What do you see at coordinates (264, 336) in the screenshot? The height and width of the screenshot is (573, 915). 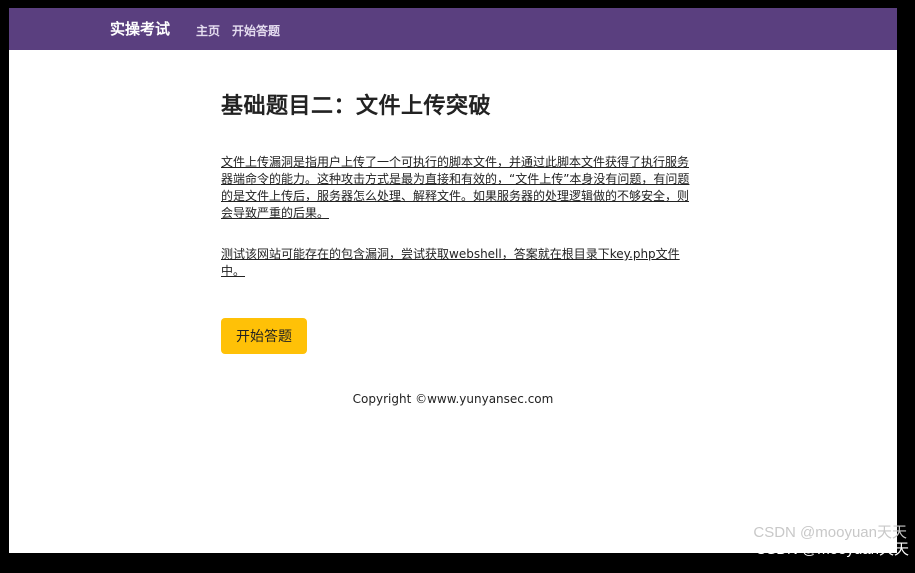 I see `start-answer-button: 开始答题` at bounding box center [264, 336].